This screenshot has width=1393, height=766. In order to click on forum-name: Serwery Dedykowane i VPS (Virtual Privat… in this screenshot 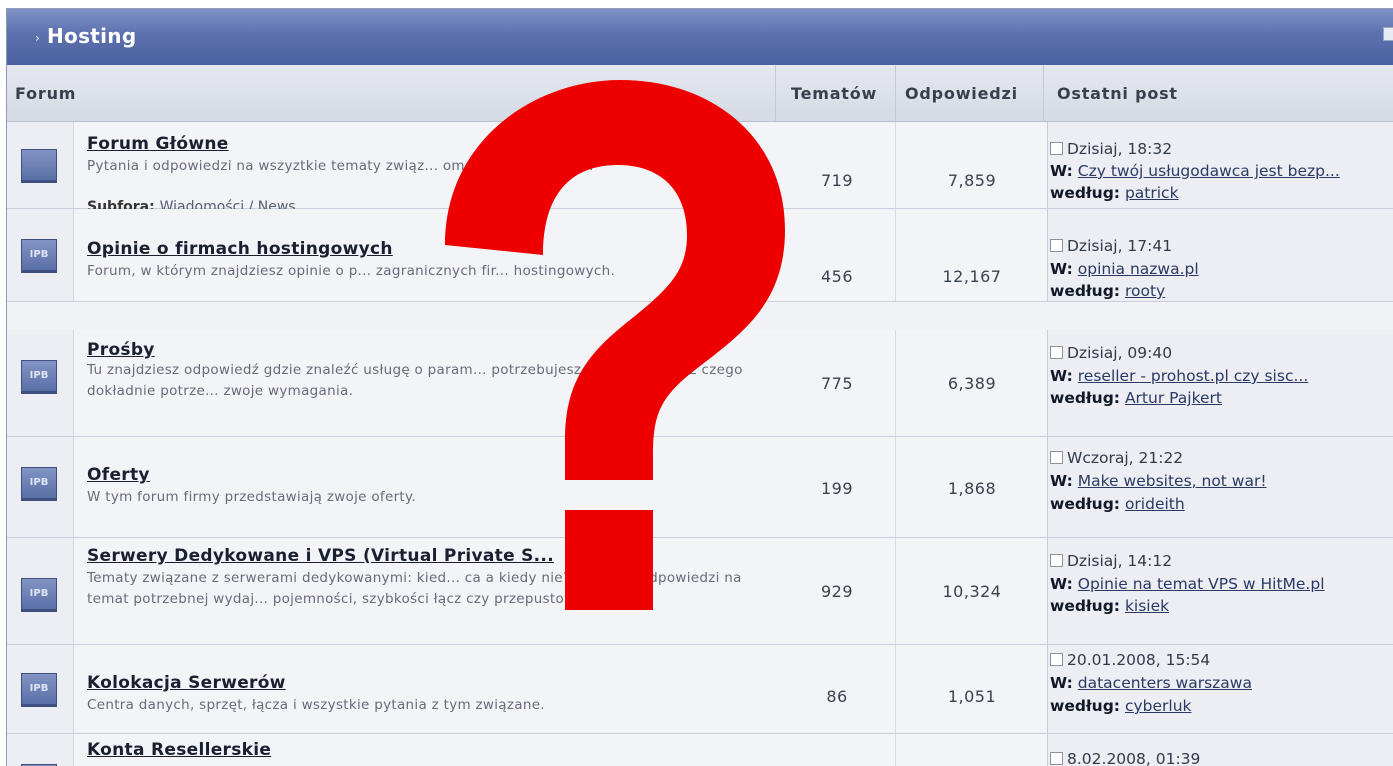, I will do `click(320, 556)`.